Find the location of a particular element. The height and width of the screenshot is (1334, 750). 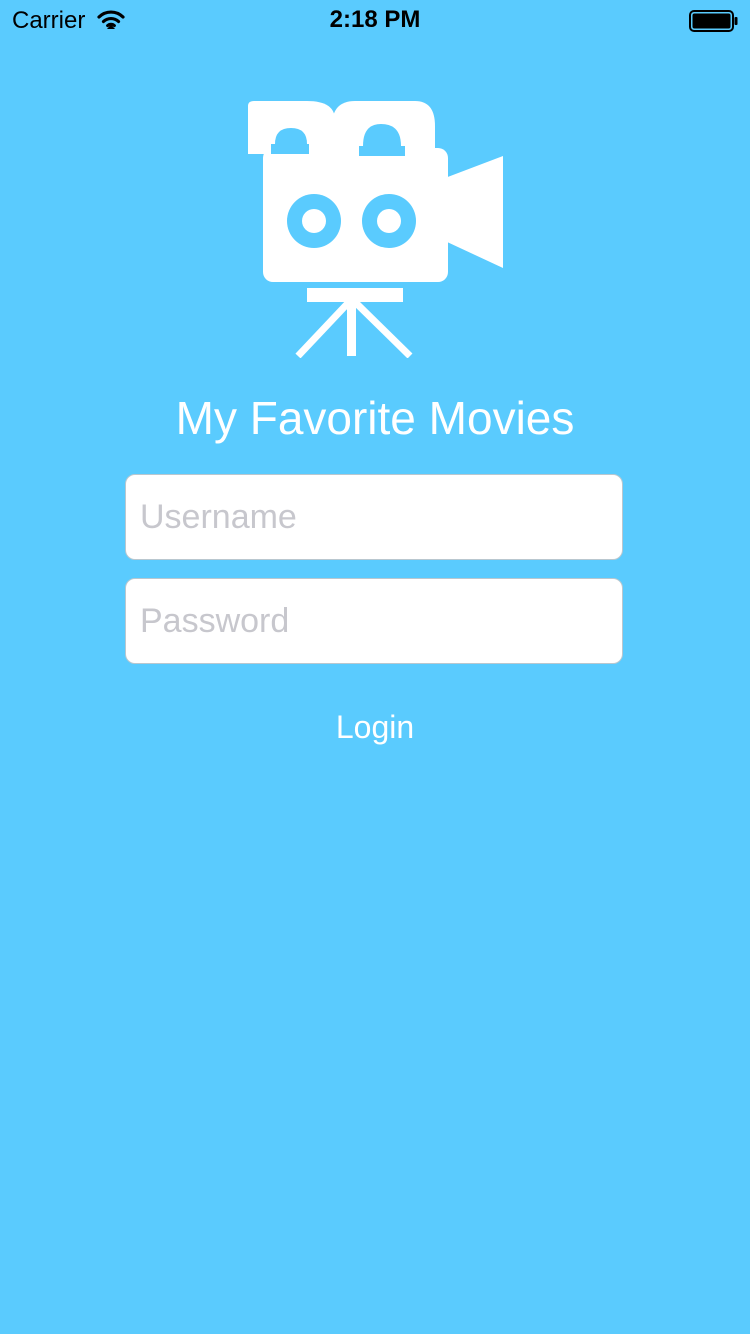

movie-camera-icon is located at coordinates (375, 229).